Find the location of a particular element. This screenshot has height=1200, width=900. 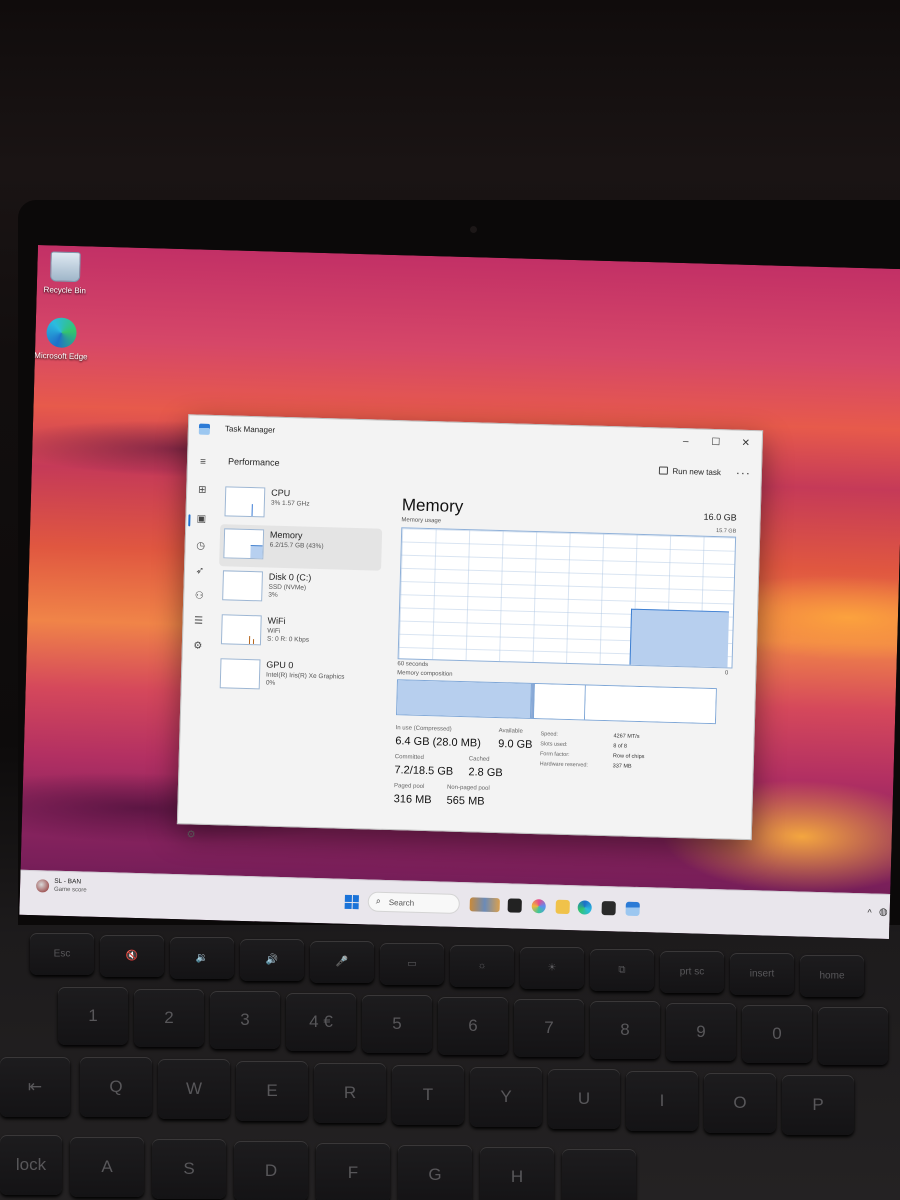

key-label: O is located at coordinates (740, 1102).